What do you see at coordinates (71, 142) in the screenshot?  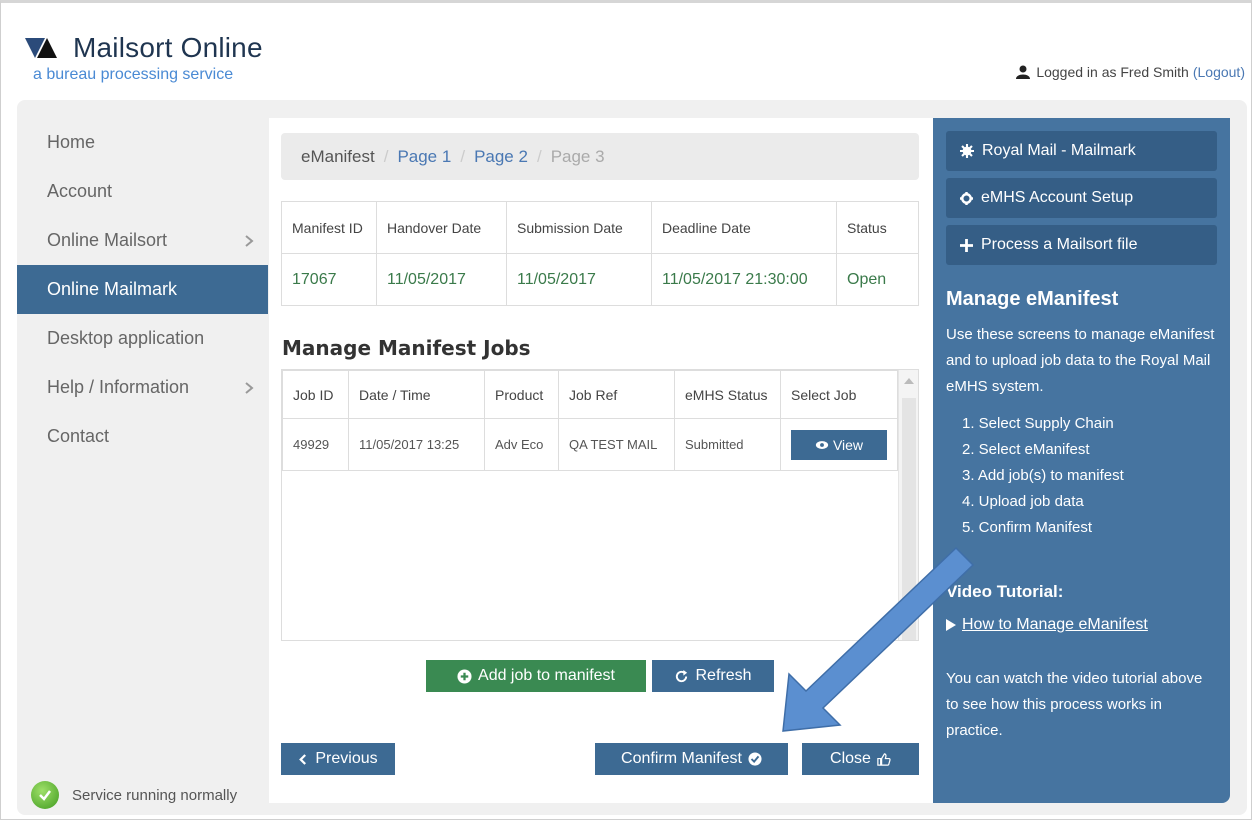 I see `sidebar-item-label: Home` at bounding box center [71, 142].